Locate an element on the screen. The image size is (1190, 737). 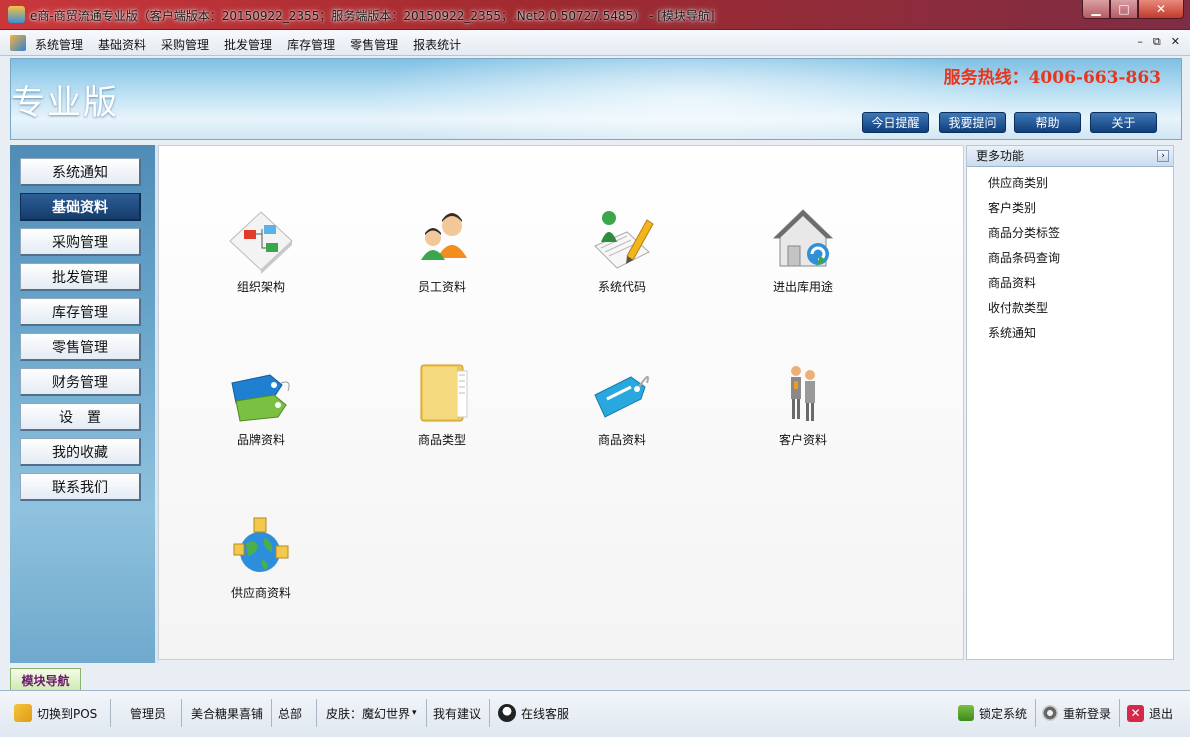
link-system-notice: 系统通知 is located at coordinates (1080, 333).